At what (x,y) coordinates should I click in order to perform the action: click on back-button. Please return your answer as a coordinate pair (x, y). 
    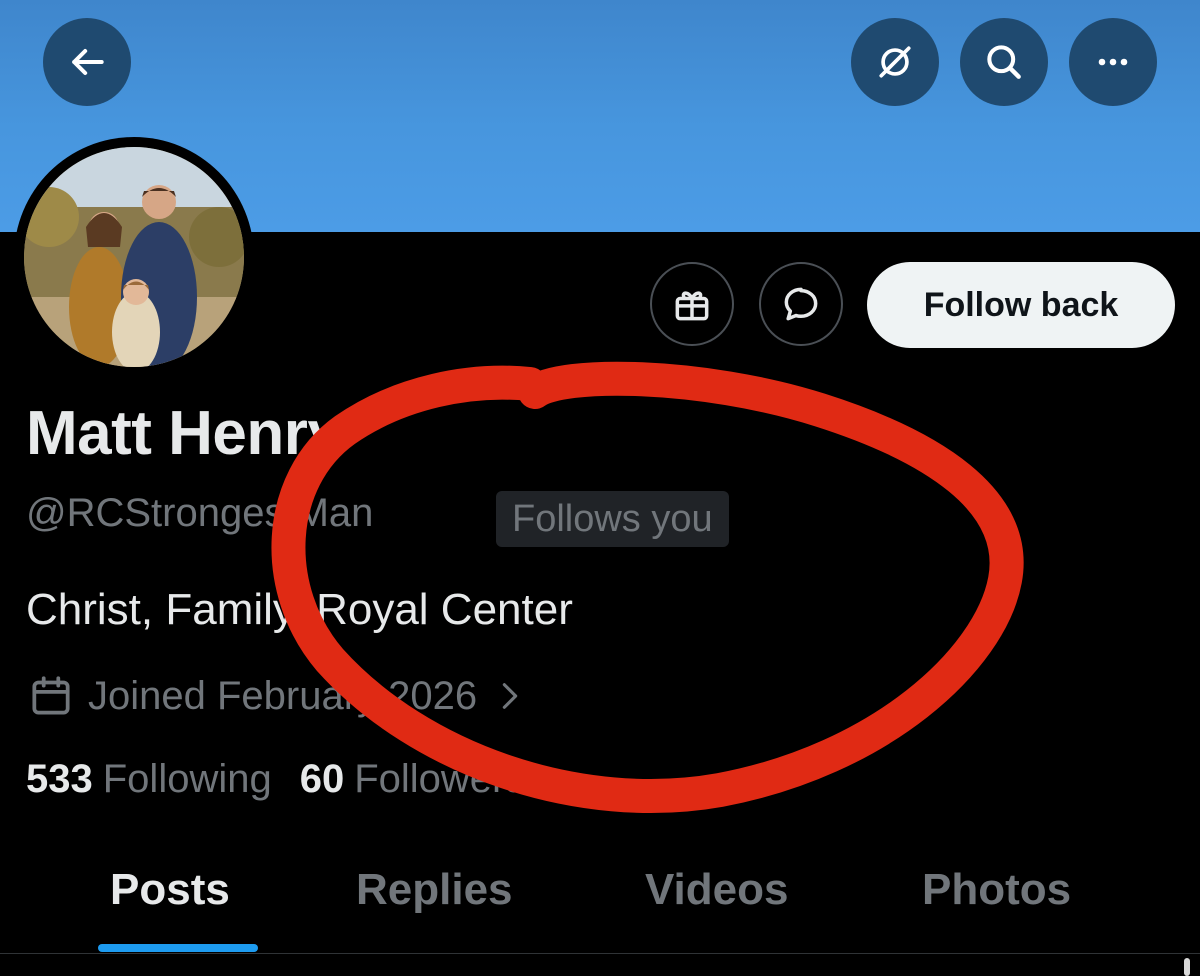
    Looking at the image, I should click on (87, 62).